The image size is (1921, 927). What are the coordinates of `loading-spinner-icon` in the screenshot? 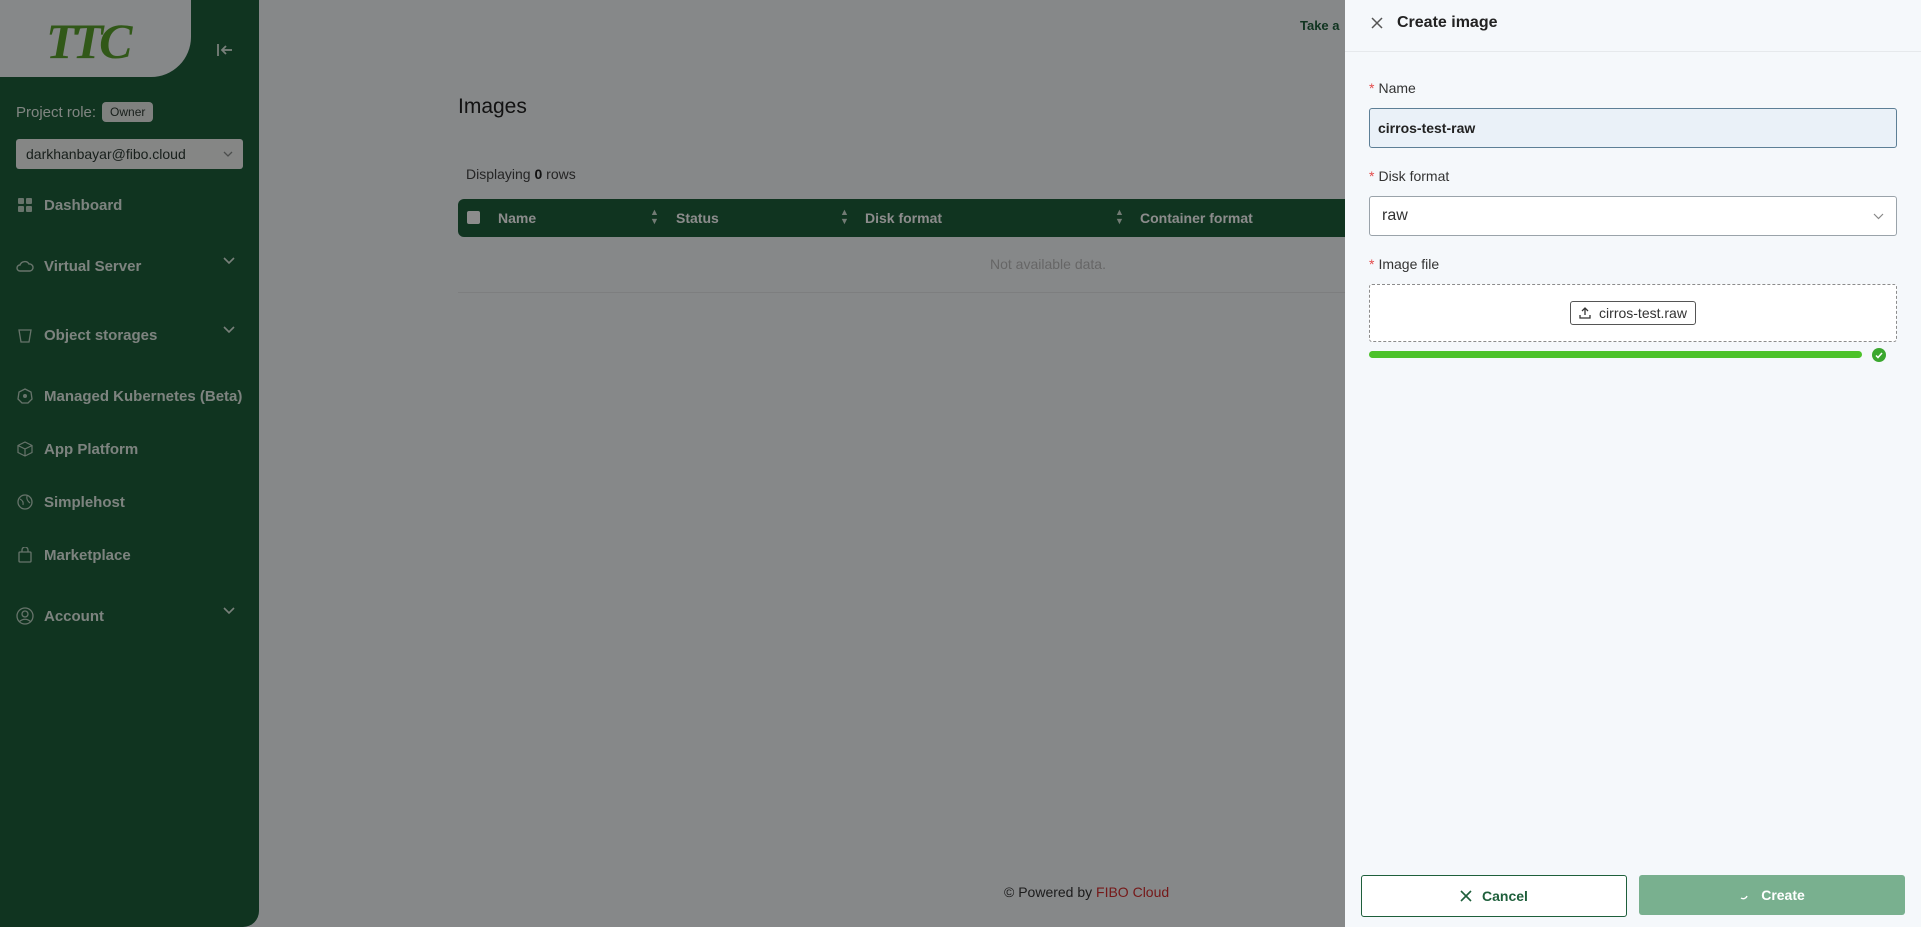 It's located at (1744, 897).